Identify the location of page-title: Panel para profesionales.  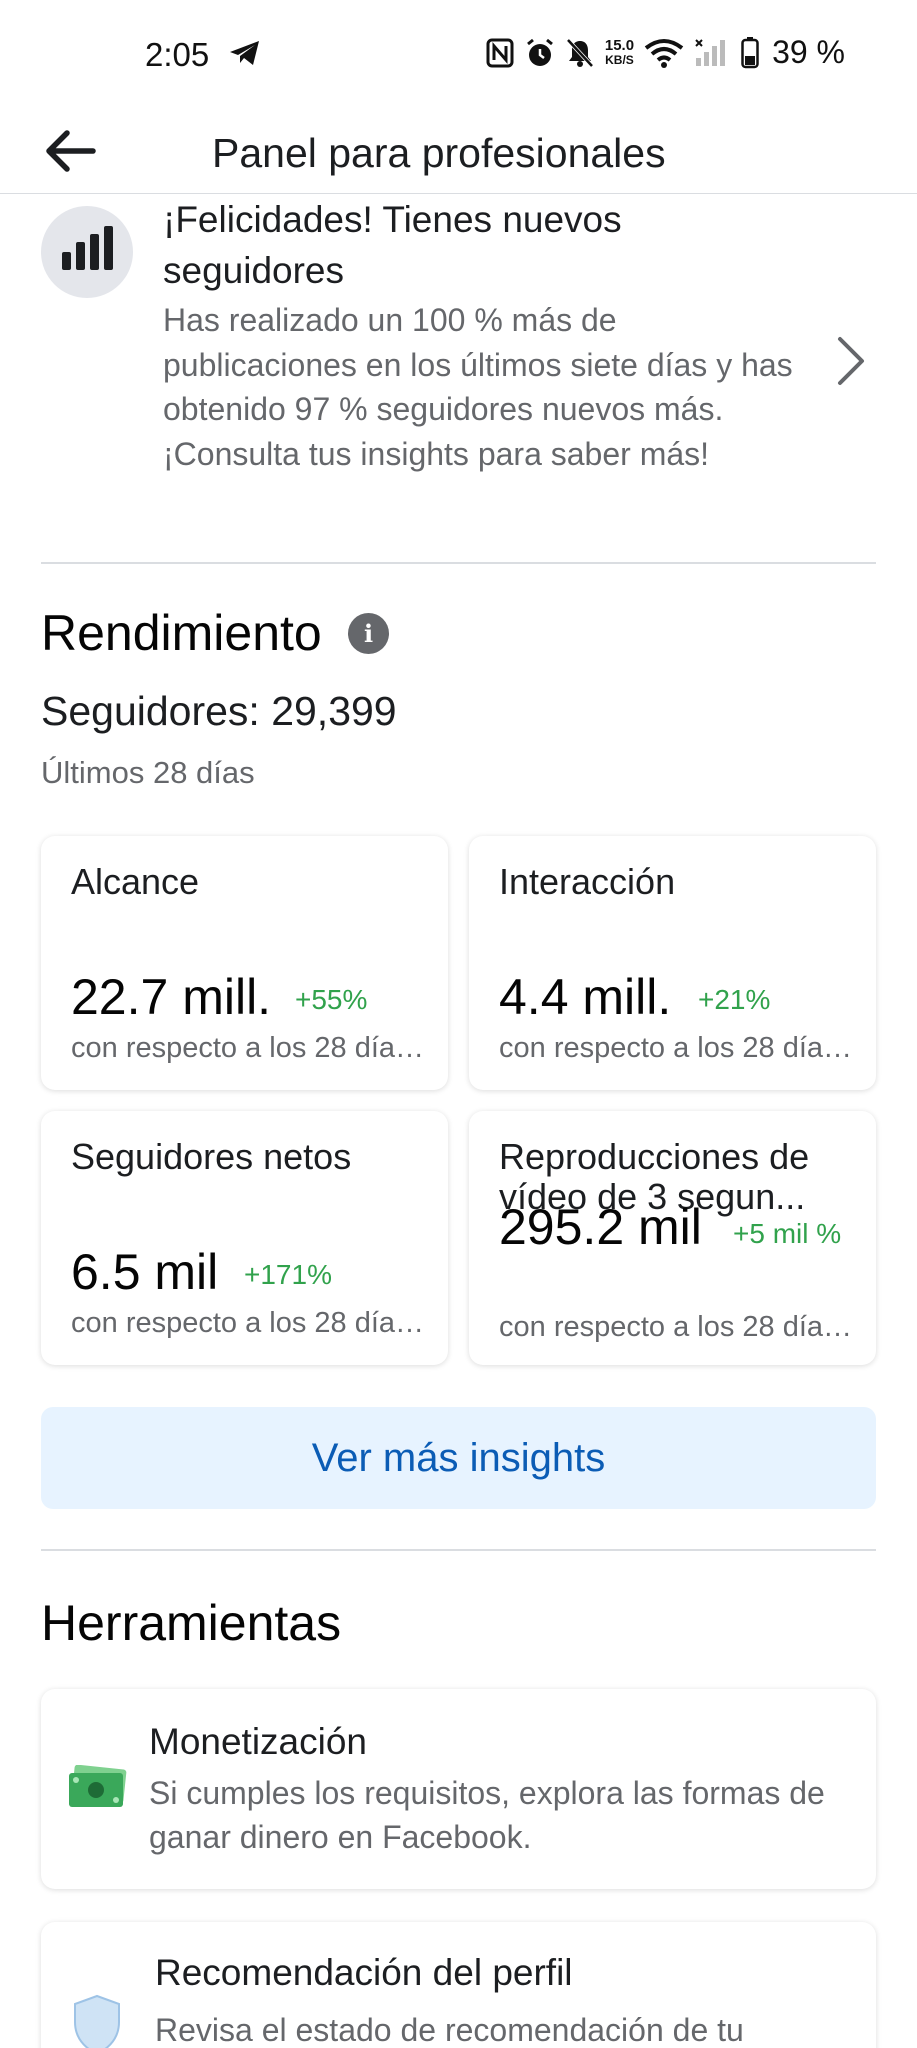
(439, 153).